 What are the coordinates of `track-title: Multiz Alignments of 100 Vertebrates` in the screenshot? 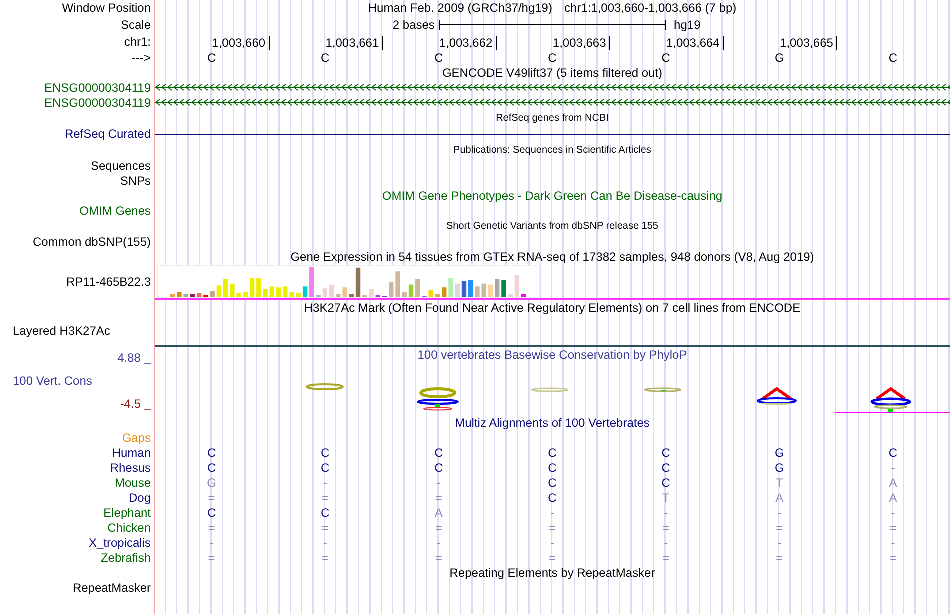 It's located at (552, 423).